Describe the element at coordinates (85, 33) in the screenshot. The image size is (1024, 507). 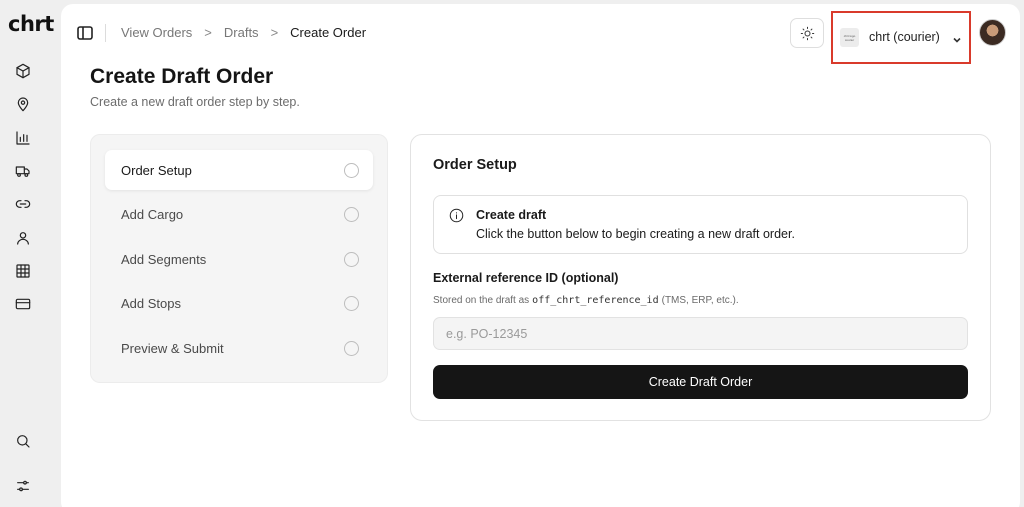
I see `sidebar-toggle-icon` at that location.